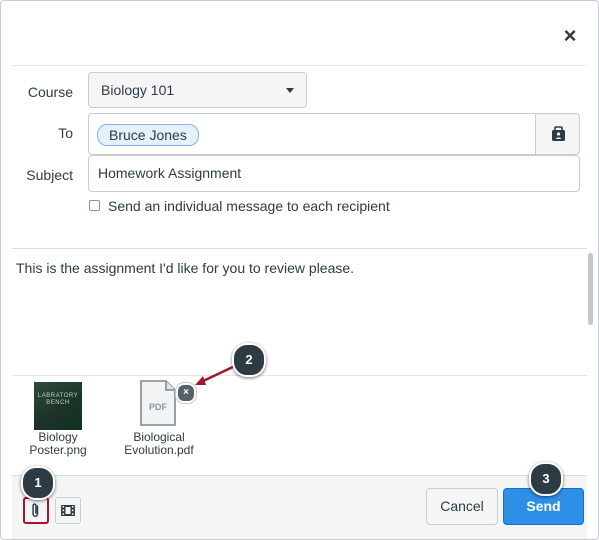  Describe the element at coordinates (58, 450) in the screenshot. I see `attachment-name-line2: Poster.png` at that location.